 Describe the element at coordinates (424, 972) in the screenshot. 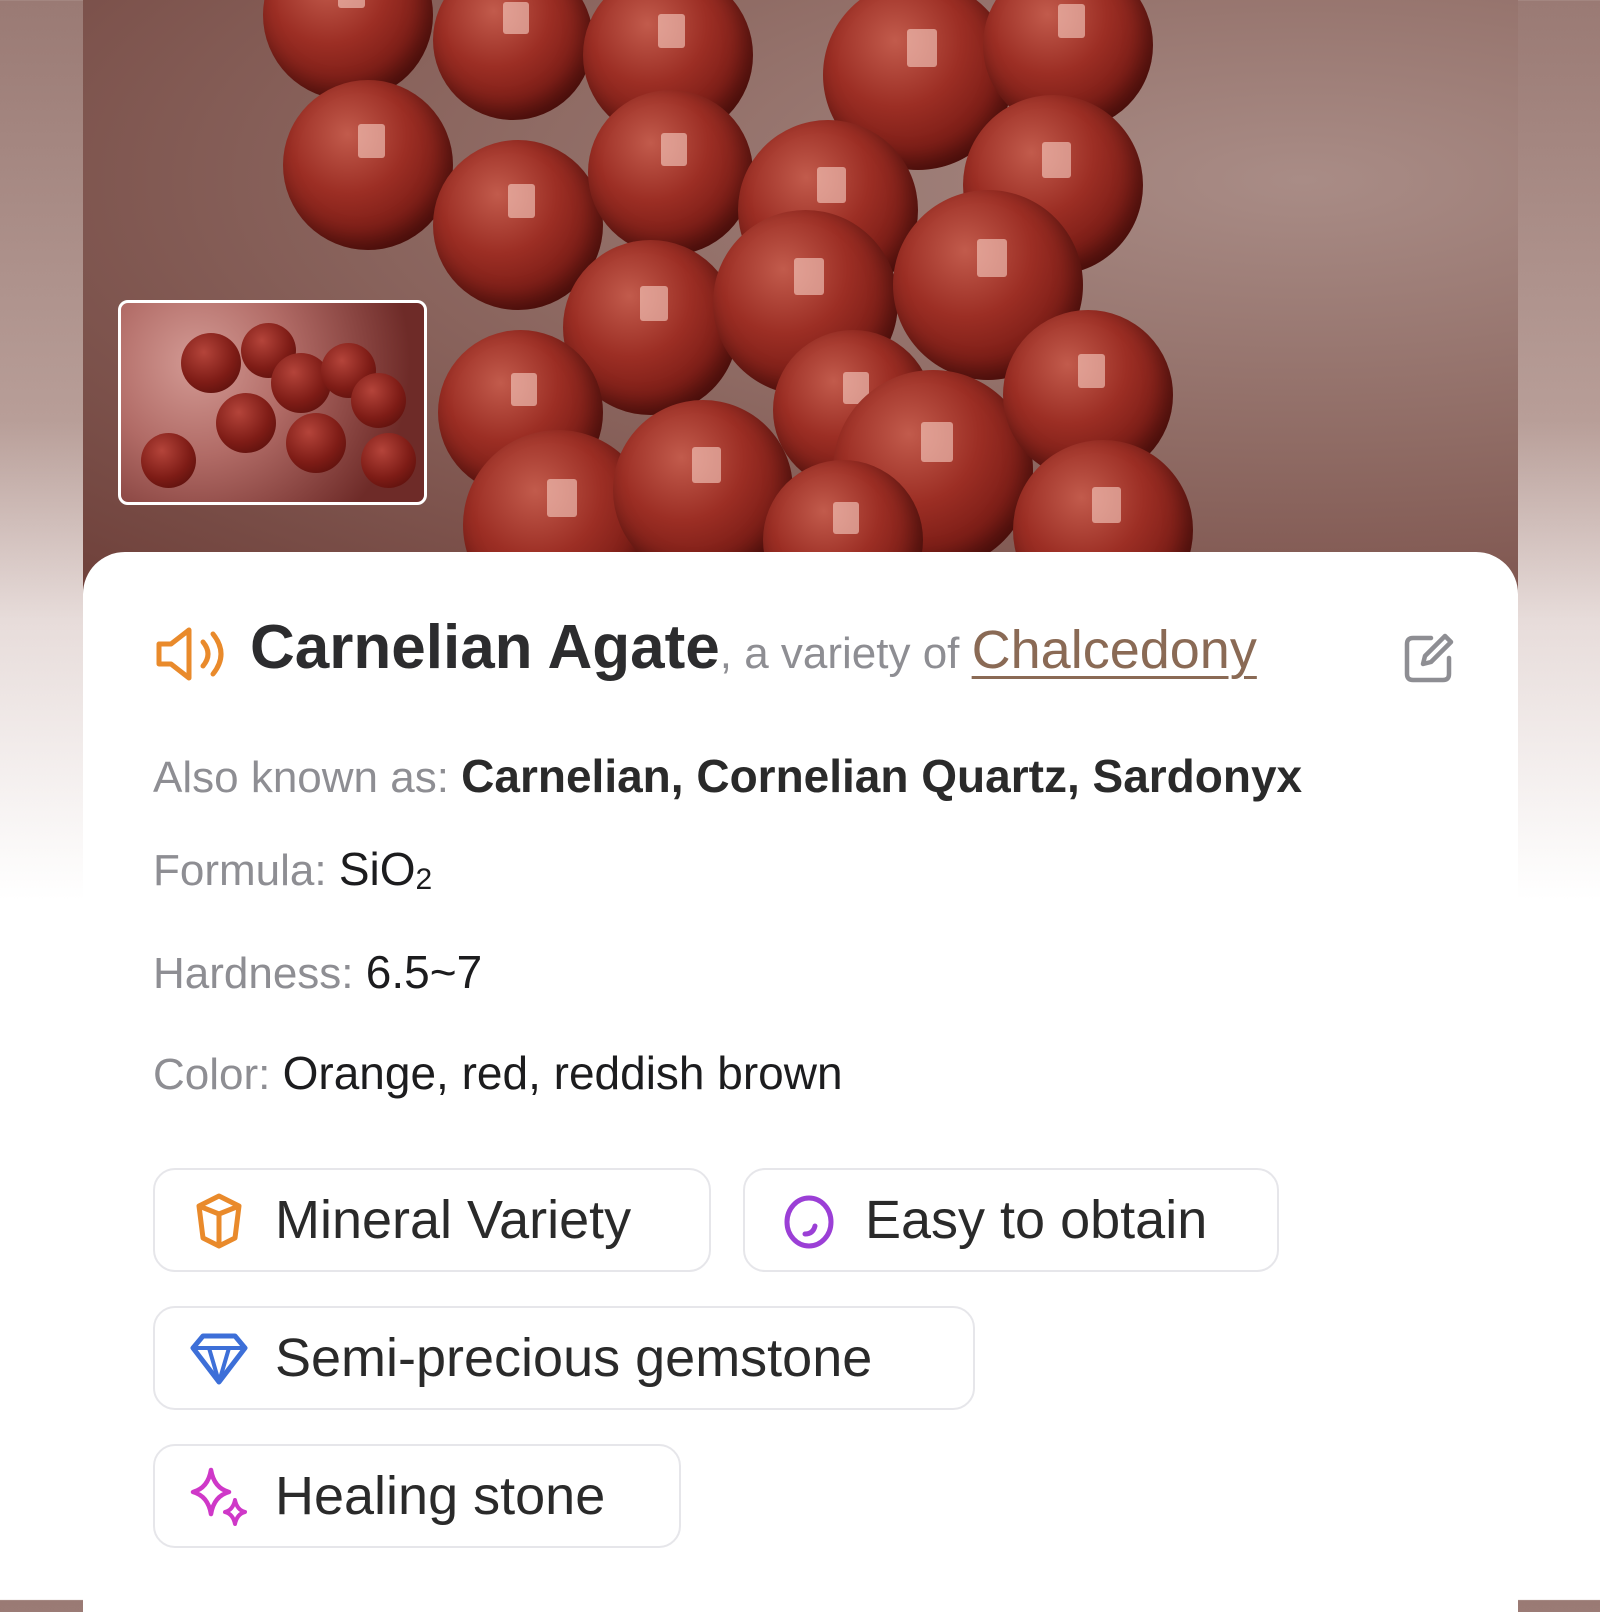

I see `hardness-value: 6.5~7` at that location.